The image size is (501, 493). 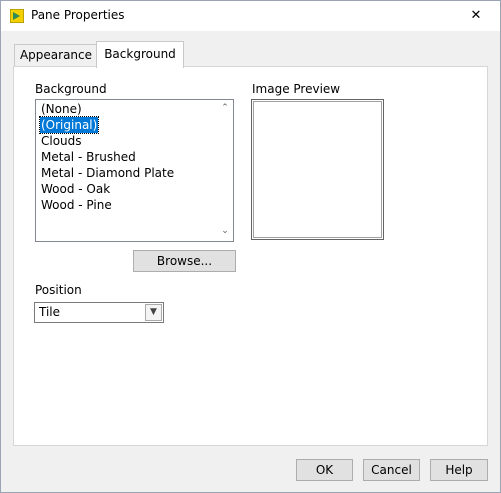 What do you see at coordinates (76, 205) in the screenshot?
I see `list-item: Wood - Pine` at bounding box center [76, 205].